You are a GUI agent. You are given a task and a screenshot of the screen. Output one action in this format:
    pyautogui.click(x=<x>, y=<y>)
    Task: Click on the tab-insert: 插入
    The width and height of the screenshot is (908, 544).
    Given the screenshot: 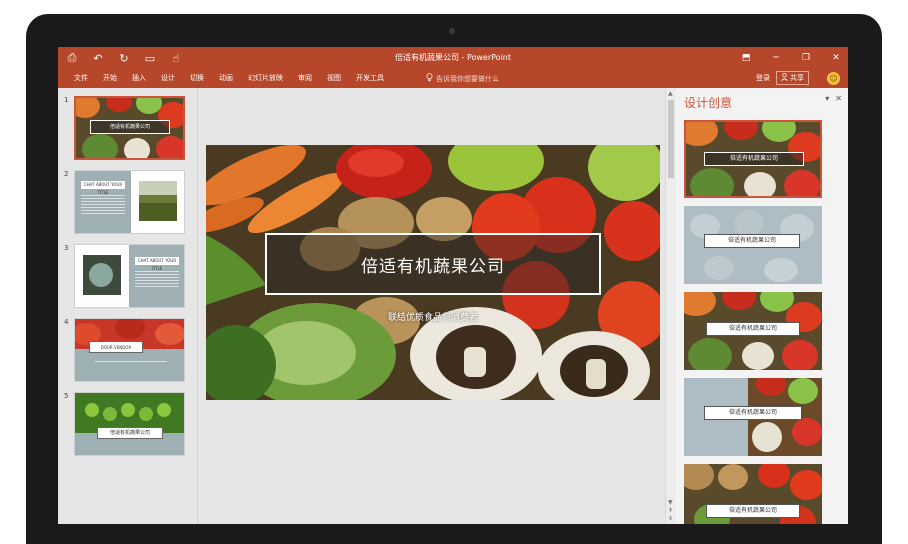 What is the action you would take?
    pyautogui.click(x=140, y=78)
    